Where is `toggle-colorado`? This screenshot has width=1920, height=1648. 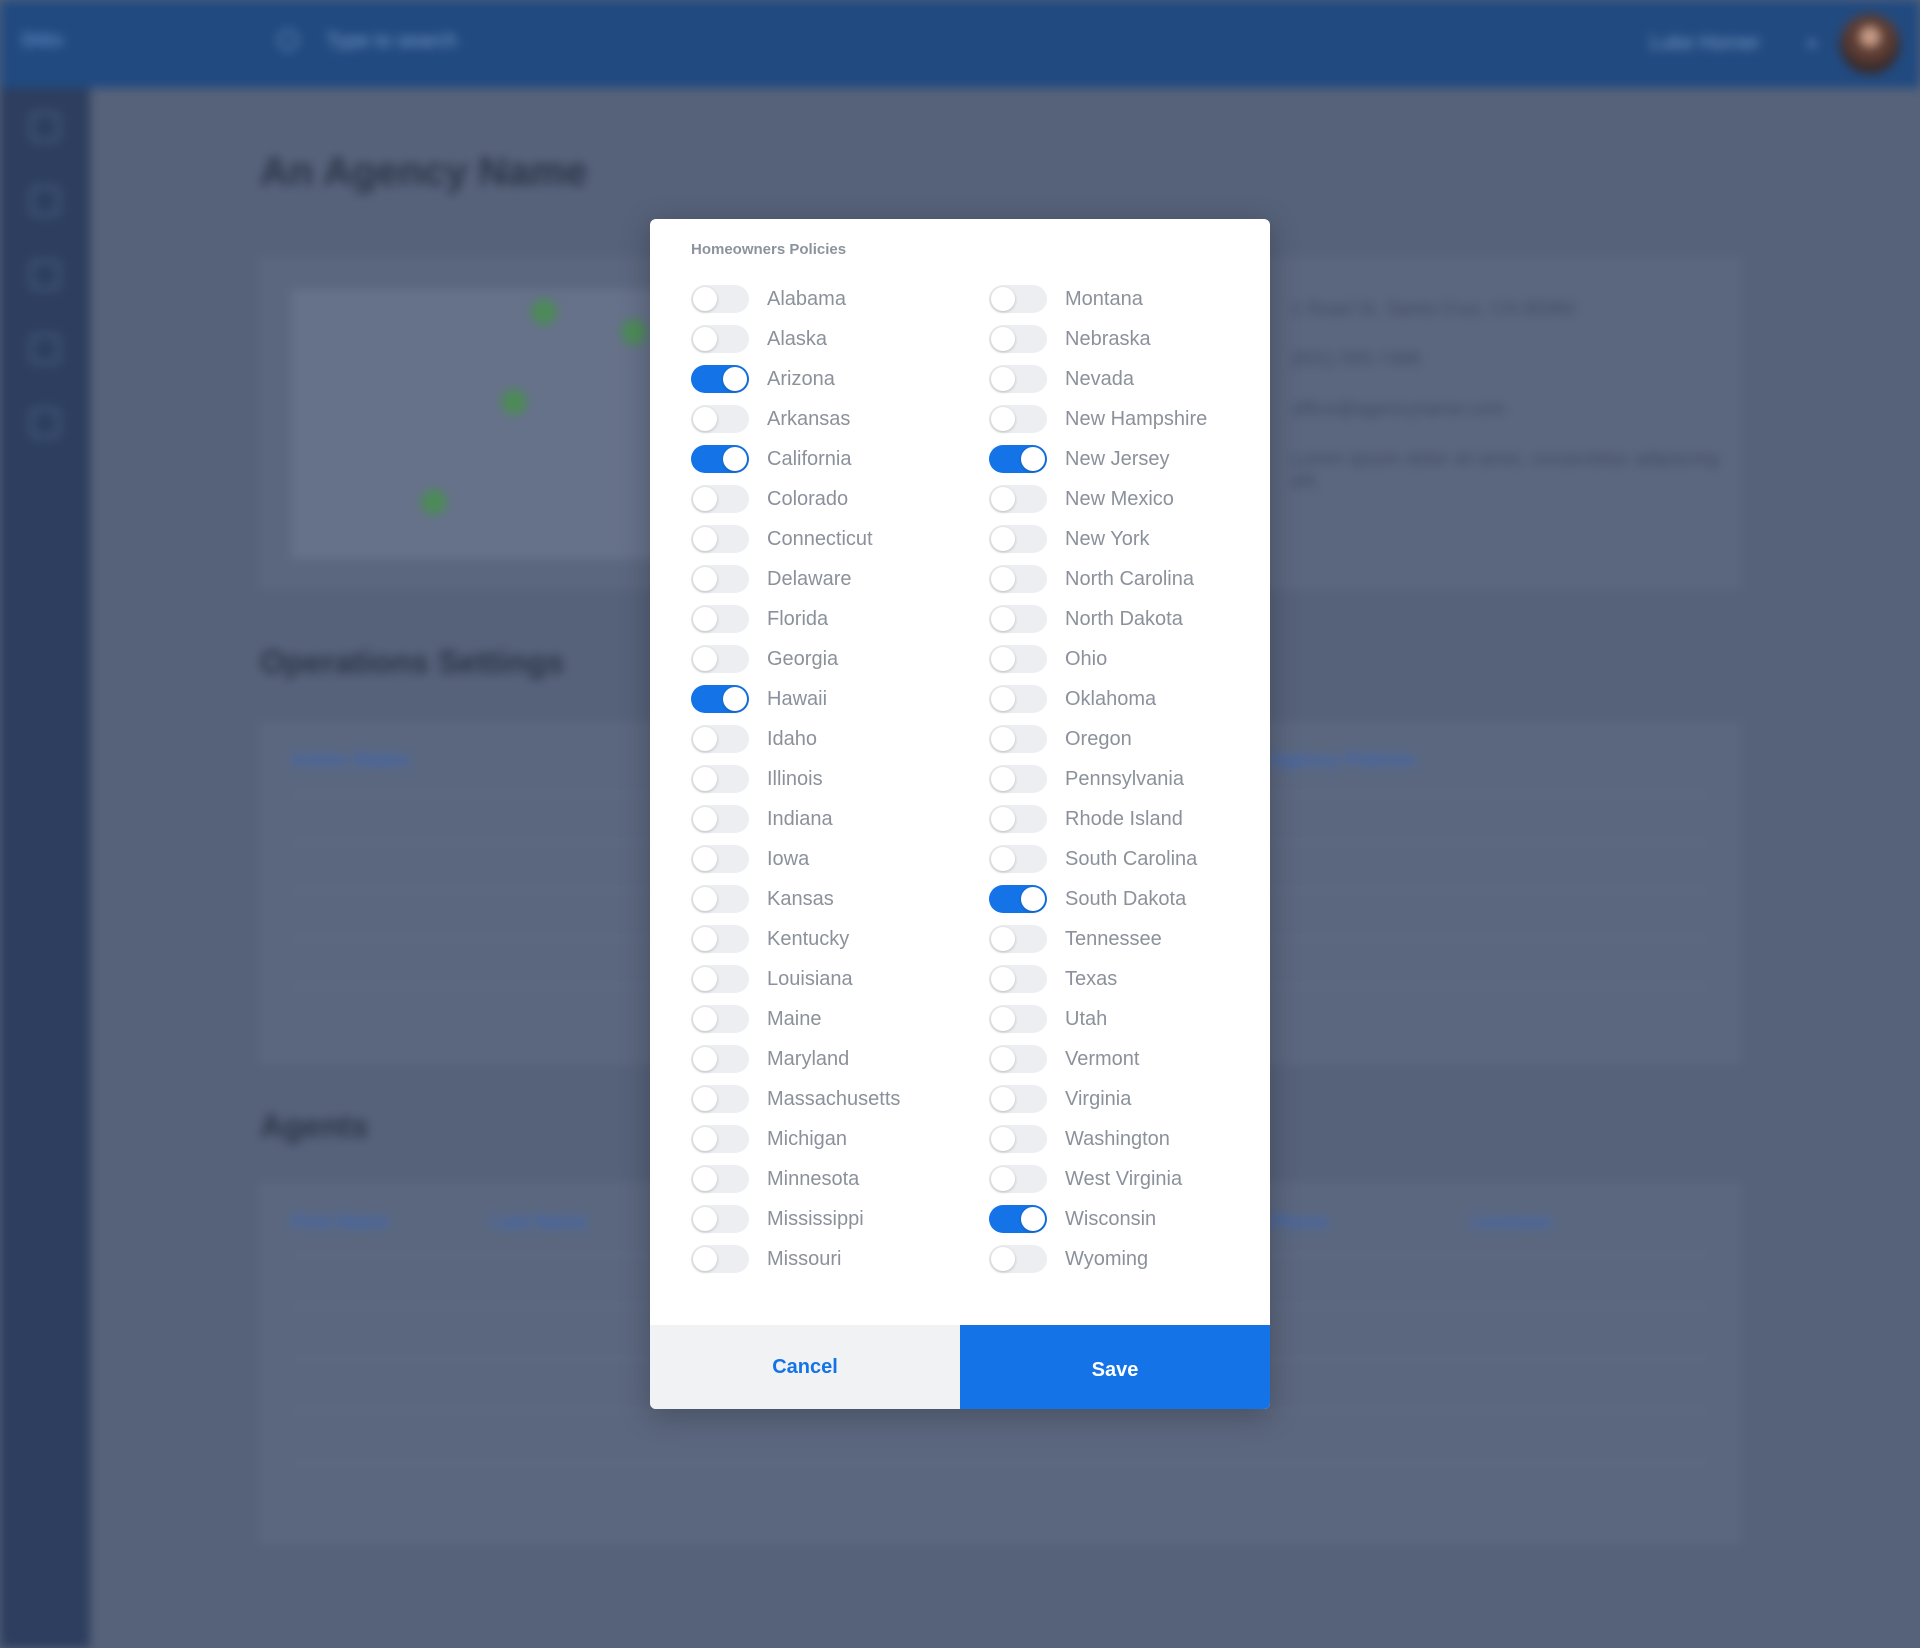
toggle-colorado is located at coordinates (720, 499).